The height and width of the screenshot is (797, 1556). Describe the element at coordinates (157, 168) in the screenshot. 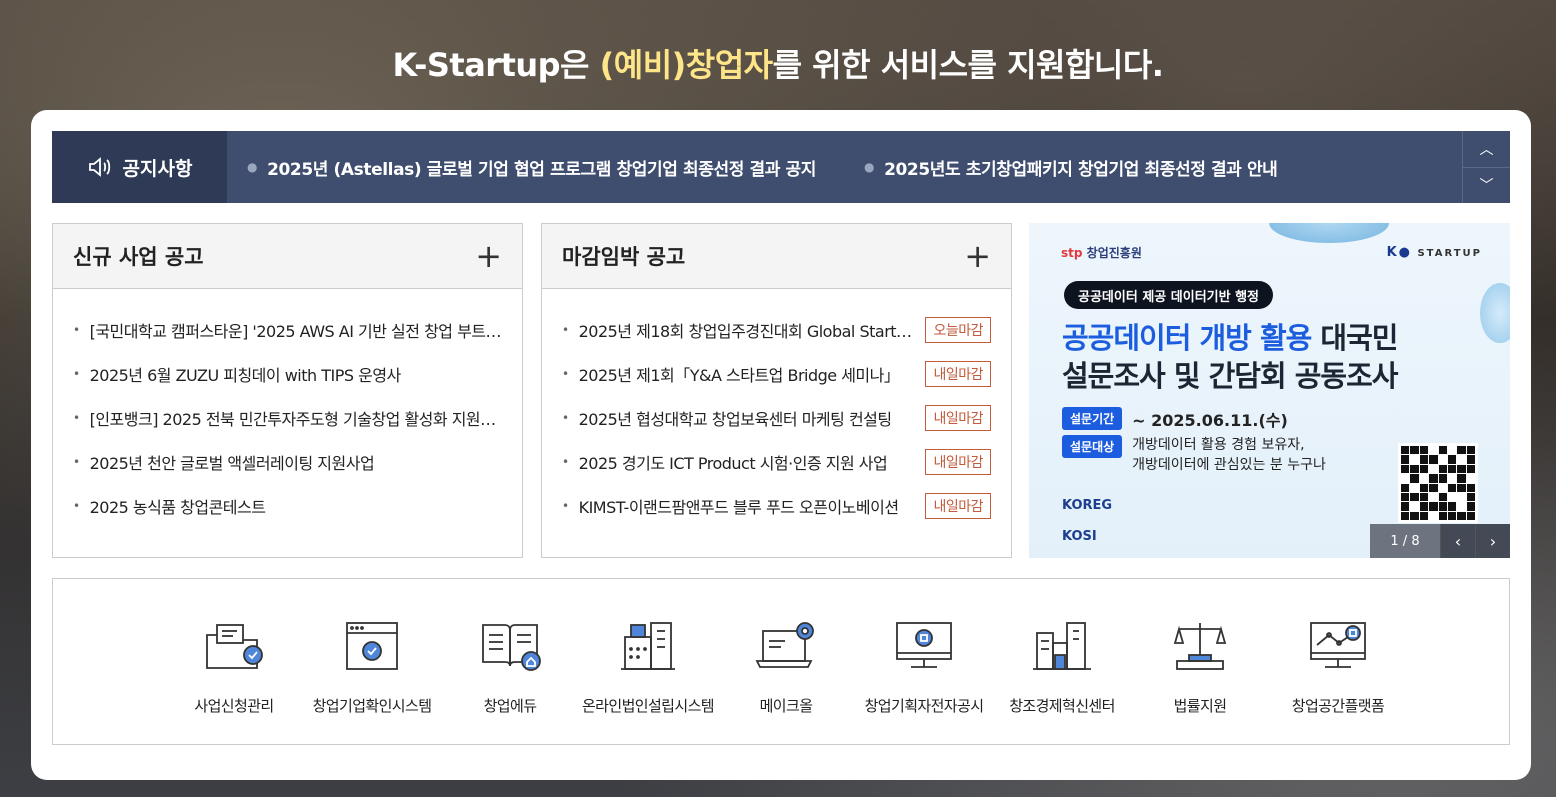

I see `notice-label-text: 공지사항` at that location.